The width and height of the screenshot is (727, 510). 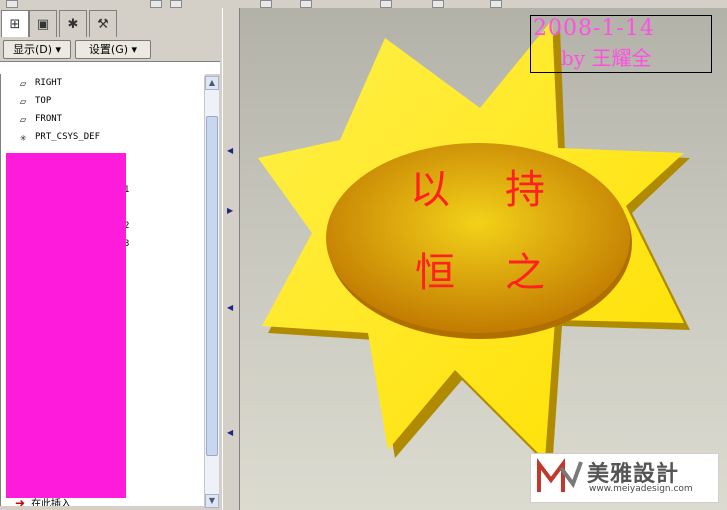 I want to click on model-text-char: 恒, so click(x=435, y=273).